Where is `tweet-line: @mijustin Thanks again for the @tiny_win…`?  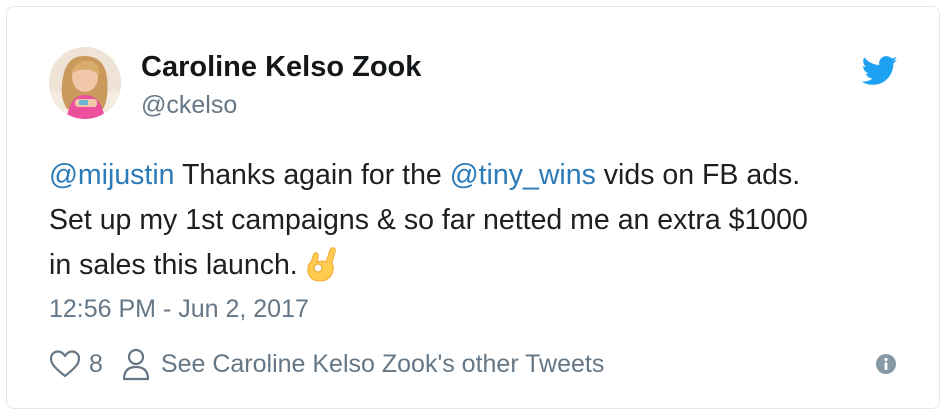 tweet-line: @mijustin Thanks again for the @tiny_win… is located at coordinates (484, 175).